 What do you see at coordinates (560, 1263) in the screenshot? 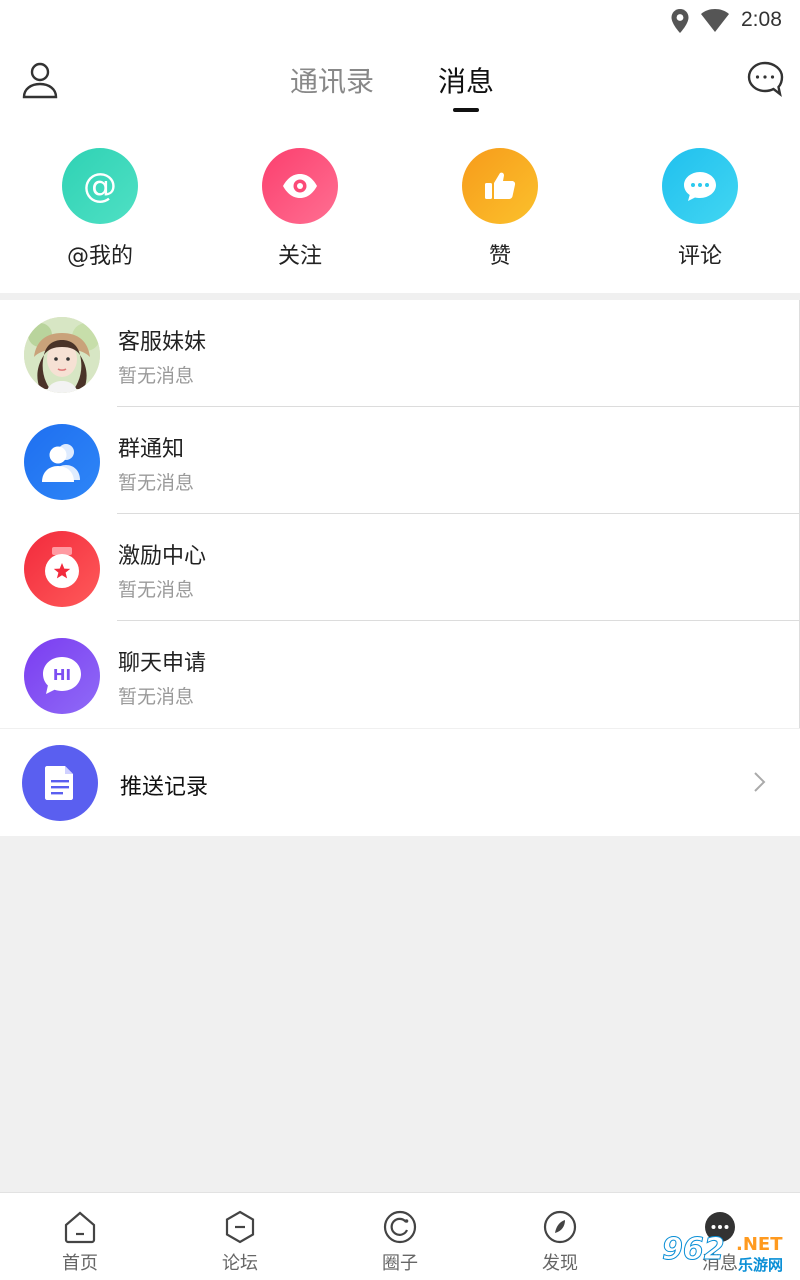
I see `nav-label: 发现` at bounding box center [560, 1263].